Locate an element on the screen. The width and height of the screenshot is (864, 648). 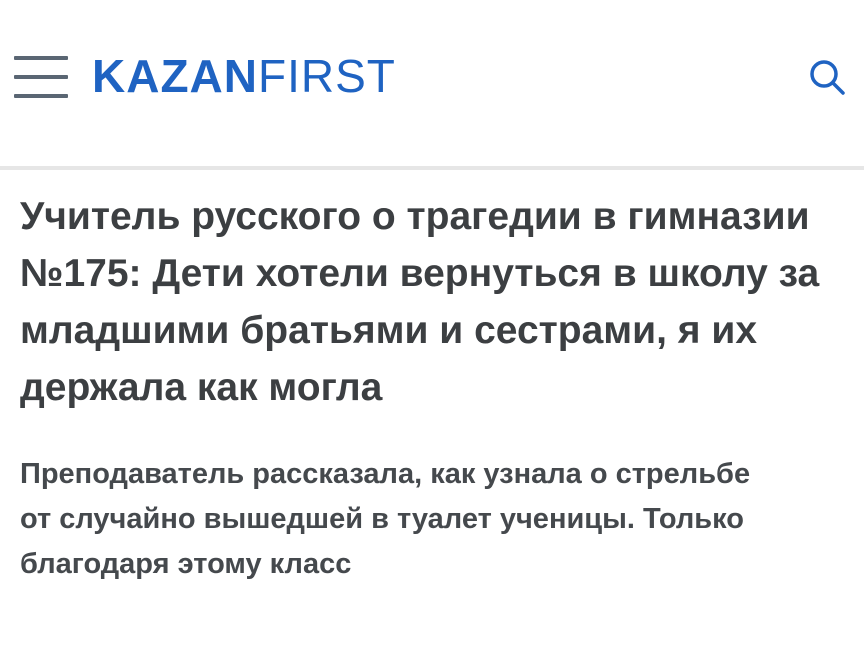
search-icon is located at coordinates (827, 77).